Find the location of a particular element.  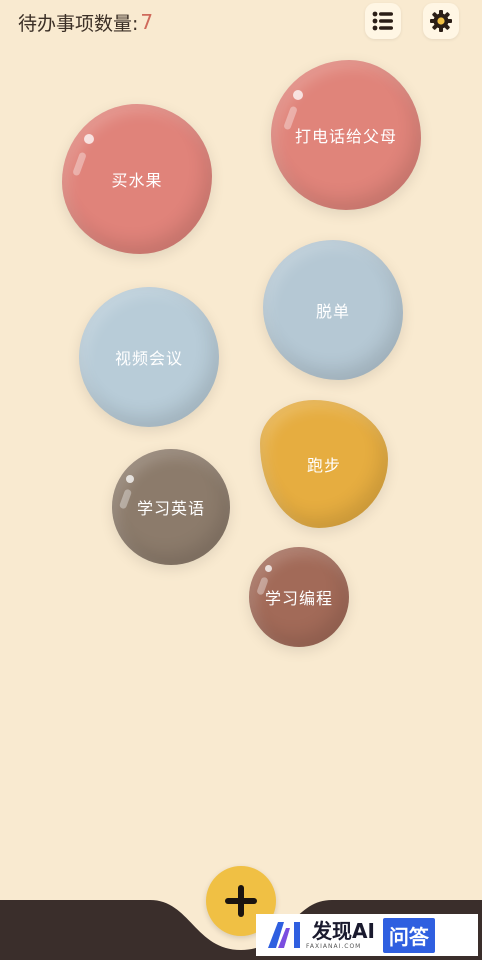

todo-bubble-find-partner: 脱单 is located at coordinates (333, 310).